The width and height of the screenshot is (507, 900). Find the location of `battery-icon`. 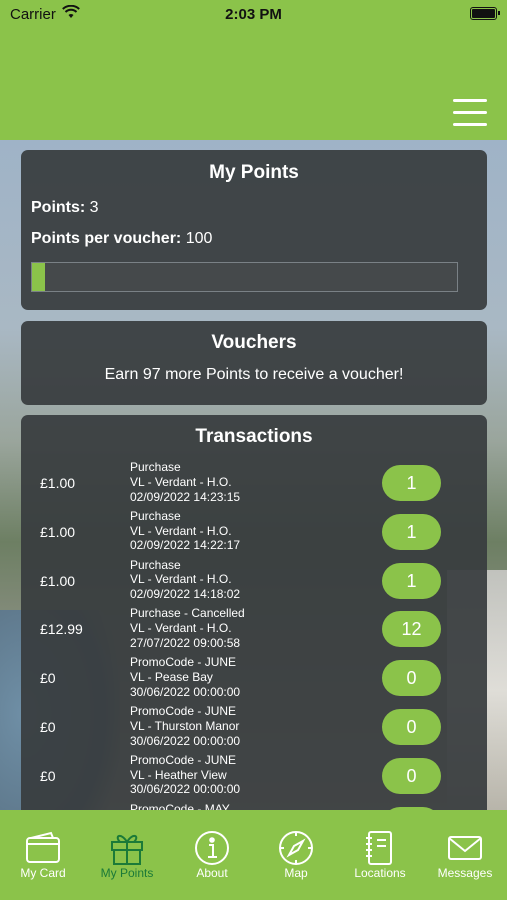

battery-icon is located at coordinates (485, 13).